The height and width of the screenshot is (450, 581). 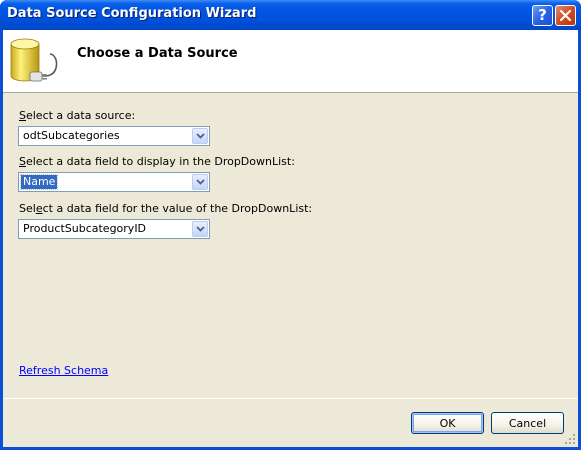 What do you see at coordinates (132, 13) in the screenshot?
I see `window-title: Data Source Configuration Wizard` at bounding box center [132, 13].